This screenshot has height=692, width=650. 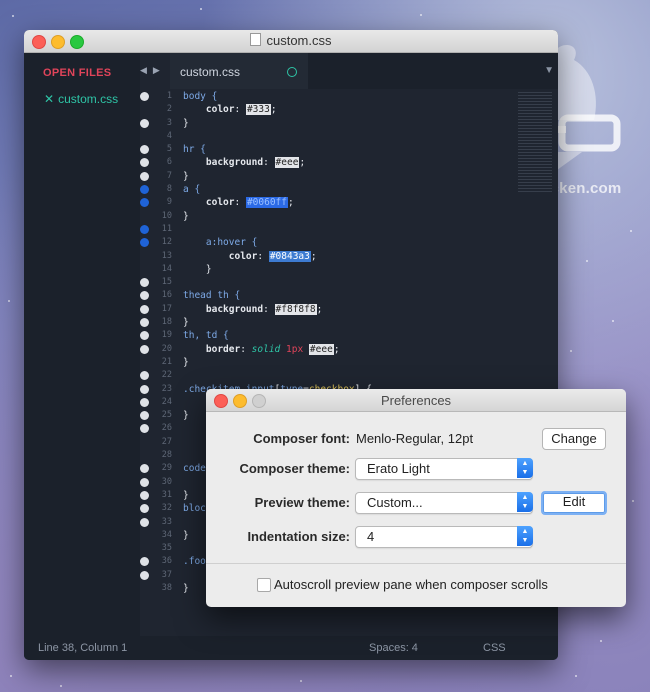 I want to click on line-number: 12, so click(x=166, y=242).